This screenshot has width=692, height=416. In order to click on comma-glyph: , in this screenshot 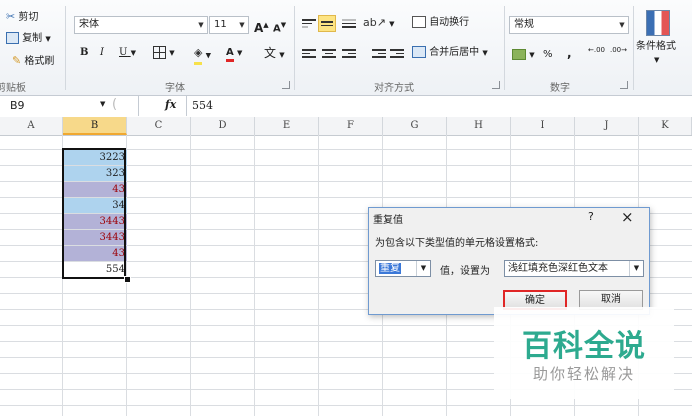, I will do `click(569, 53)`.